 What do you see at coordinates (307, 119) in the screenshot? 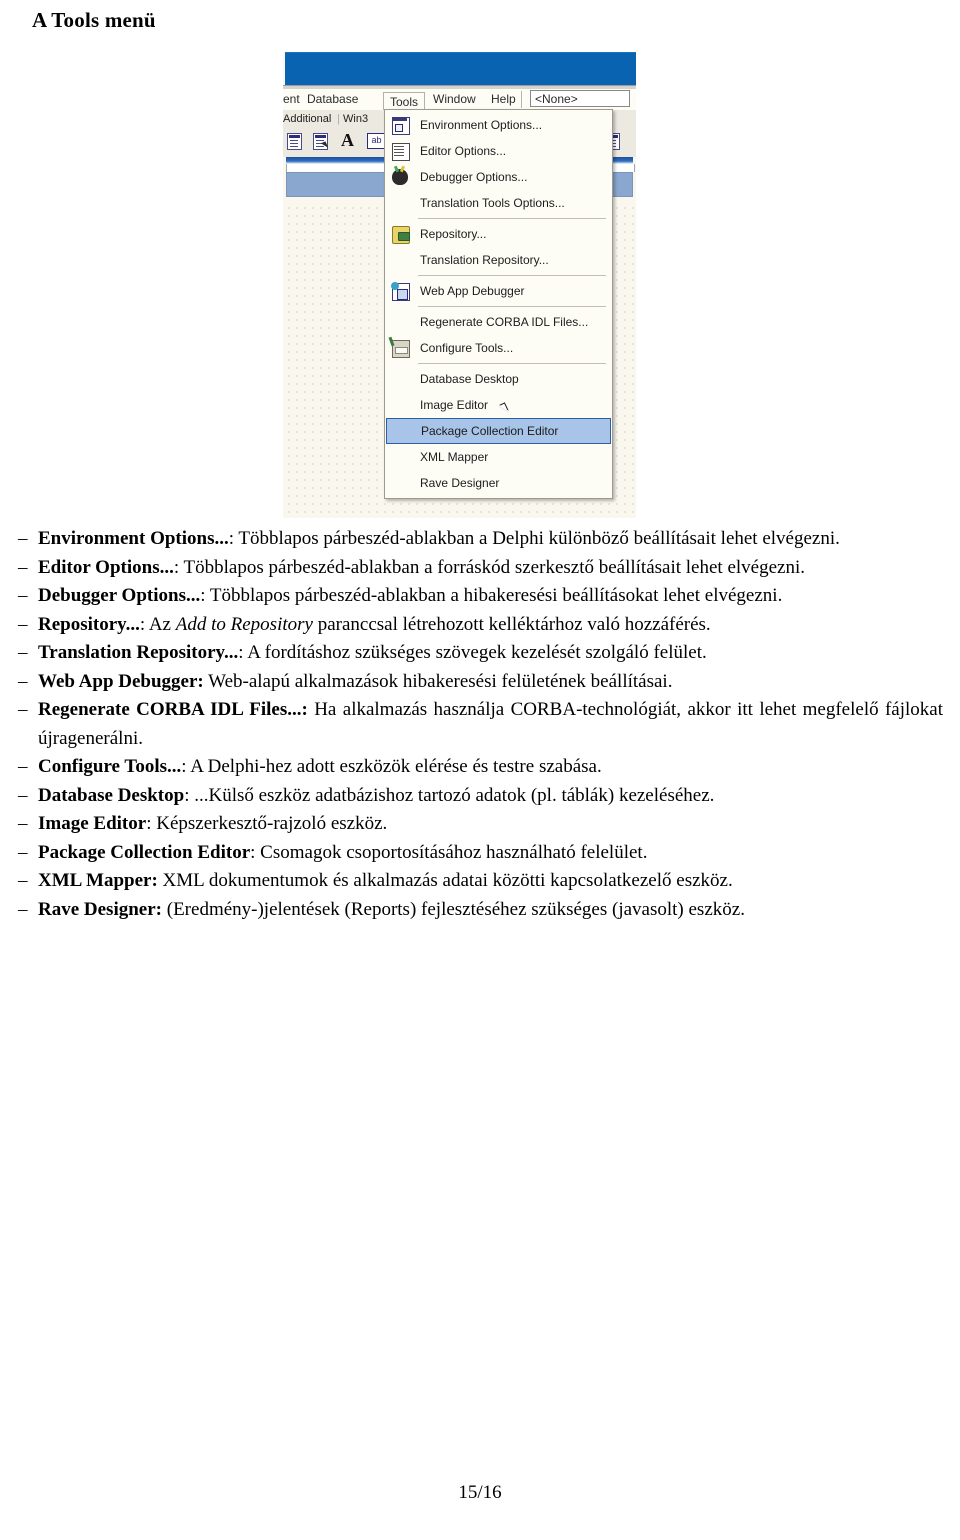
I see `palette-tab-additional: Additional` at bounding box center [307, 119].